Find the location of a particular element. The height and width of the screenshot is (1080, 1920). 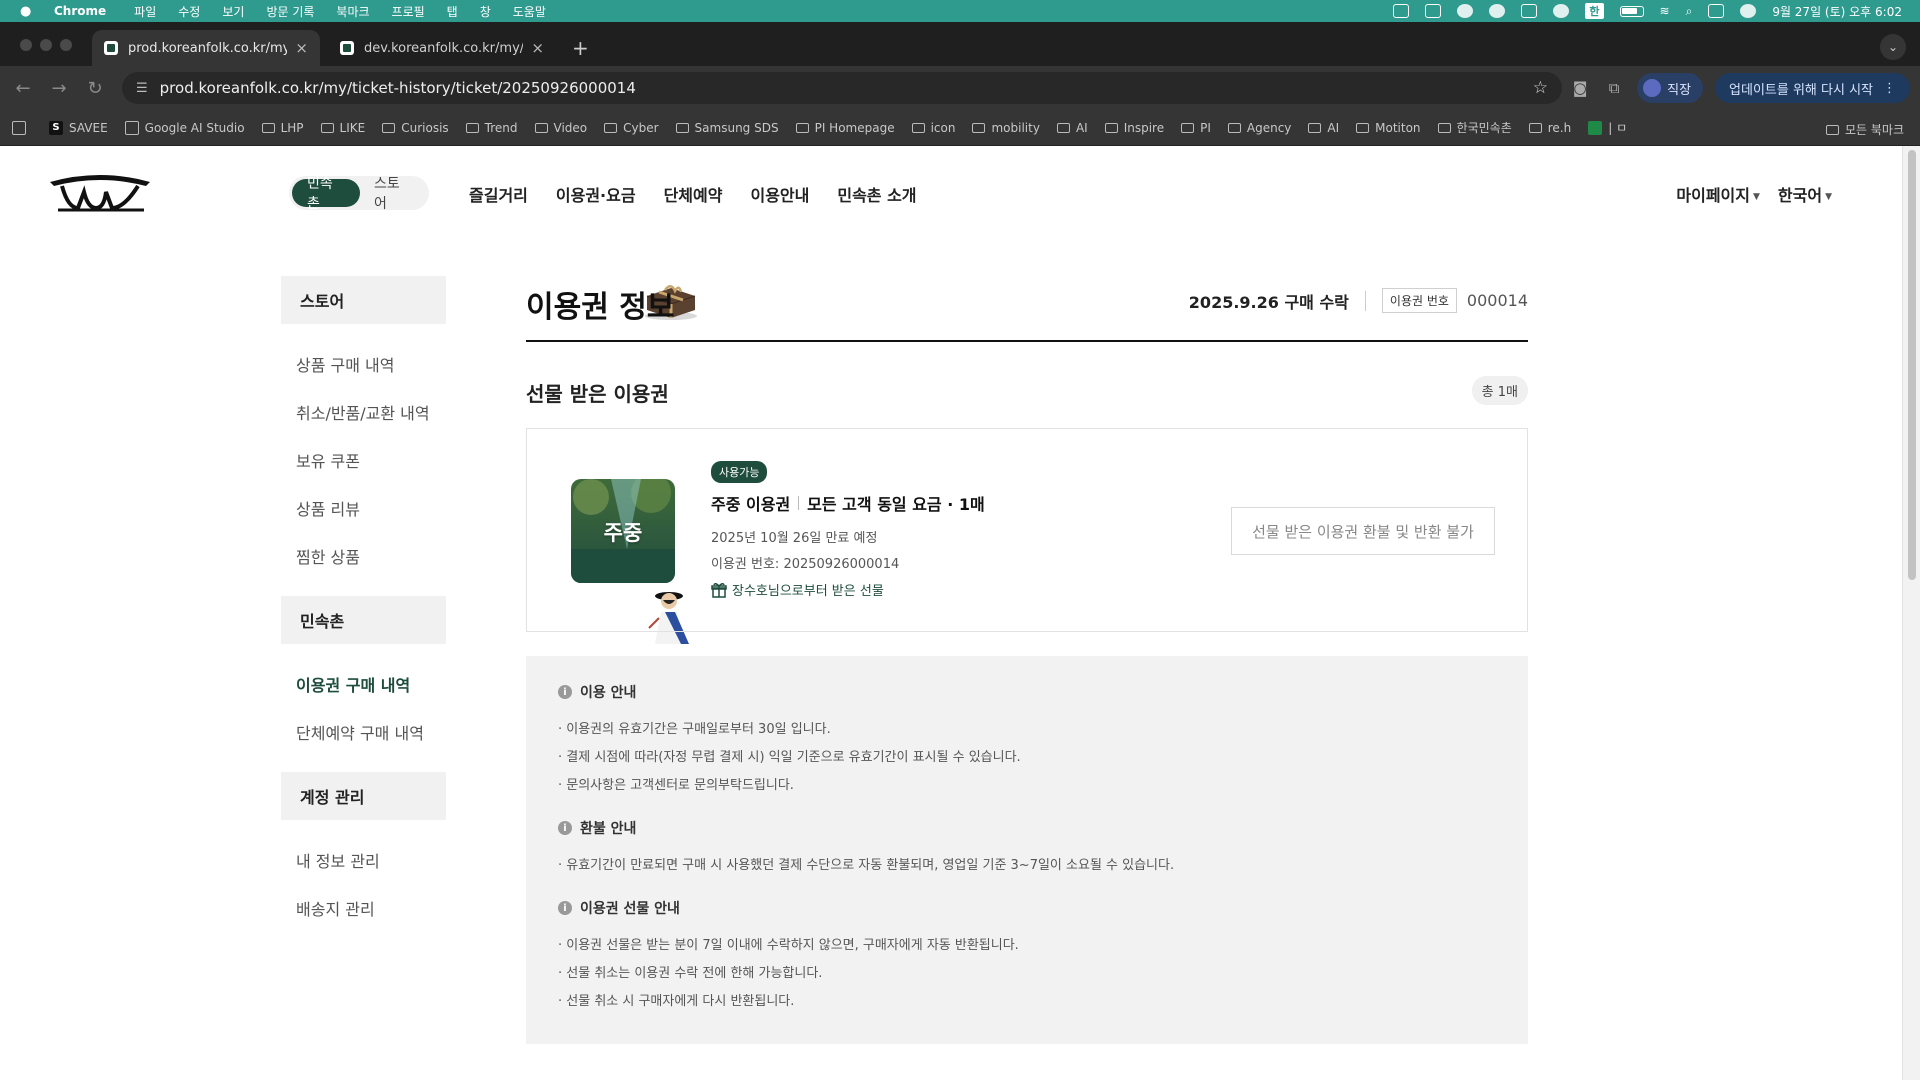

nav-group-booking: 단체예약 is located at coordinates (693, 194).